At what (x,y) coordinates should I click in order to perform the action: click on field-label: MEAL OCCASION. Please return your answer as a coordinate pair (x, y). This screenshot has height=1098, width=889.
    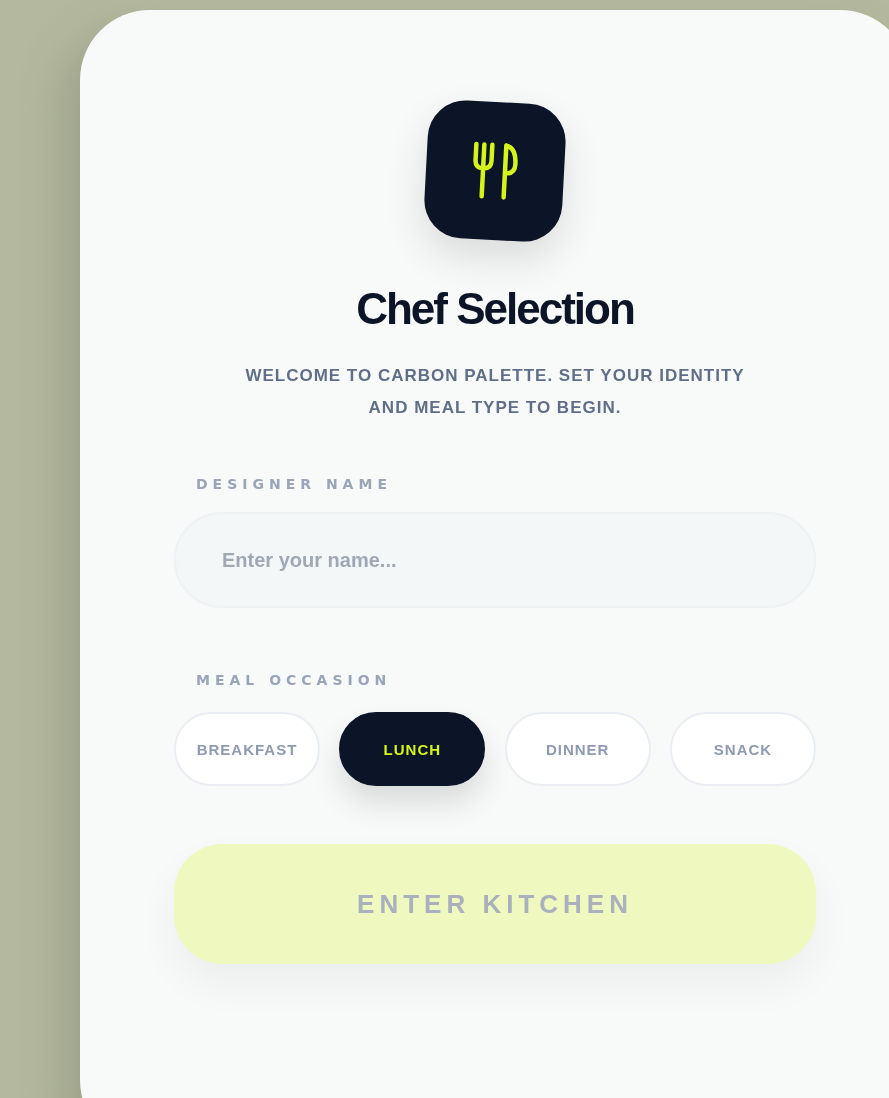
    Looking at the image, I should click on (294, 680).